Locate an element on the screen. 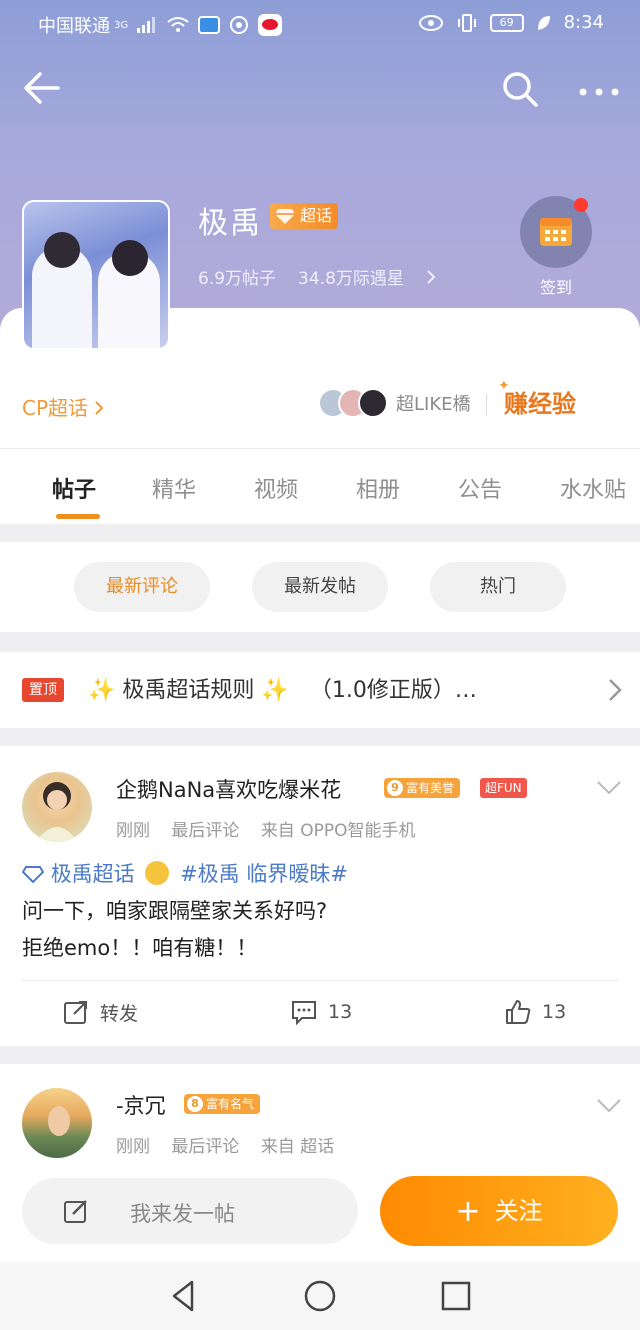 The width and height of the screenshot is (640, 1330). fun-badge: 超FUN is located at coordinates (503, 788).